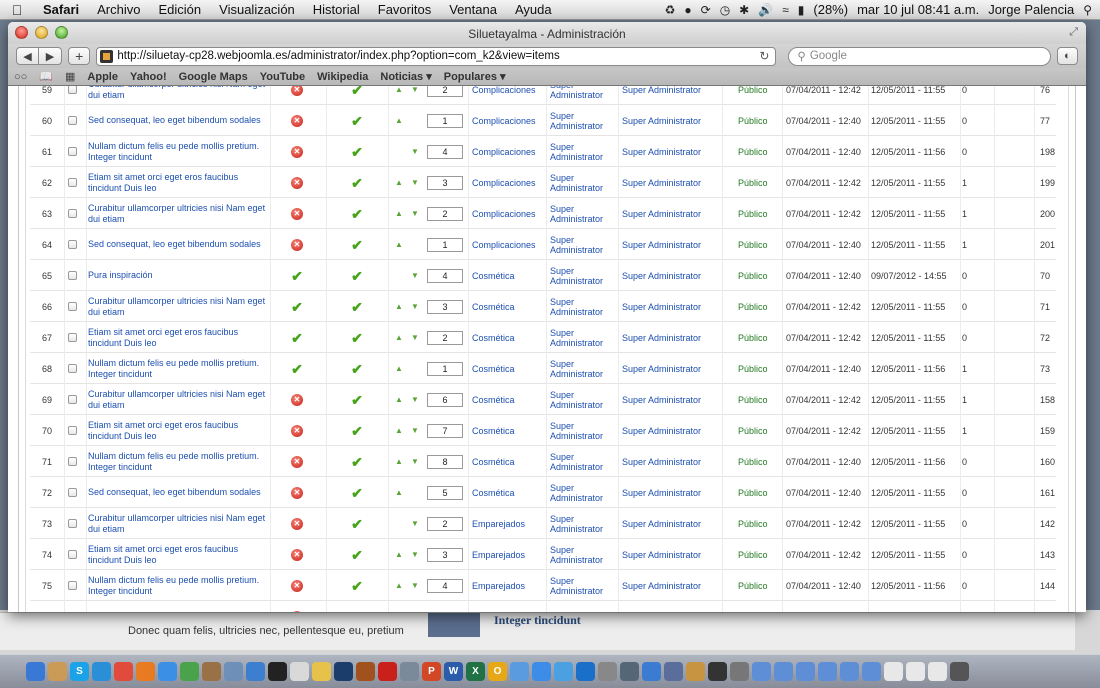 The image size is (1100, 688). What do you see at coordinates (189, 671) in the screenshot?
I see `facetime-icon` at bounding box center [189, 671].